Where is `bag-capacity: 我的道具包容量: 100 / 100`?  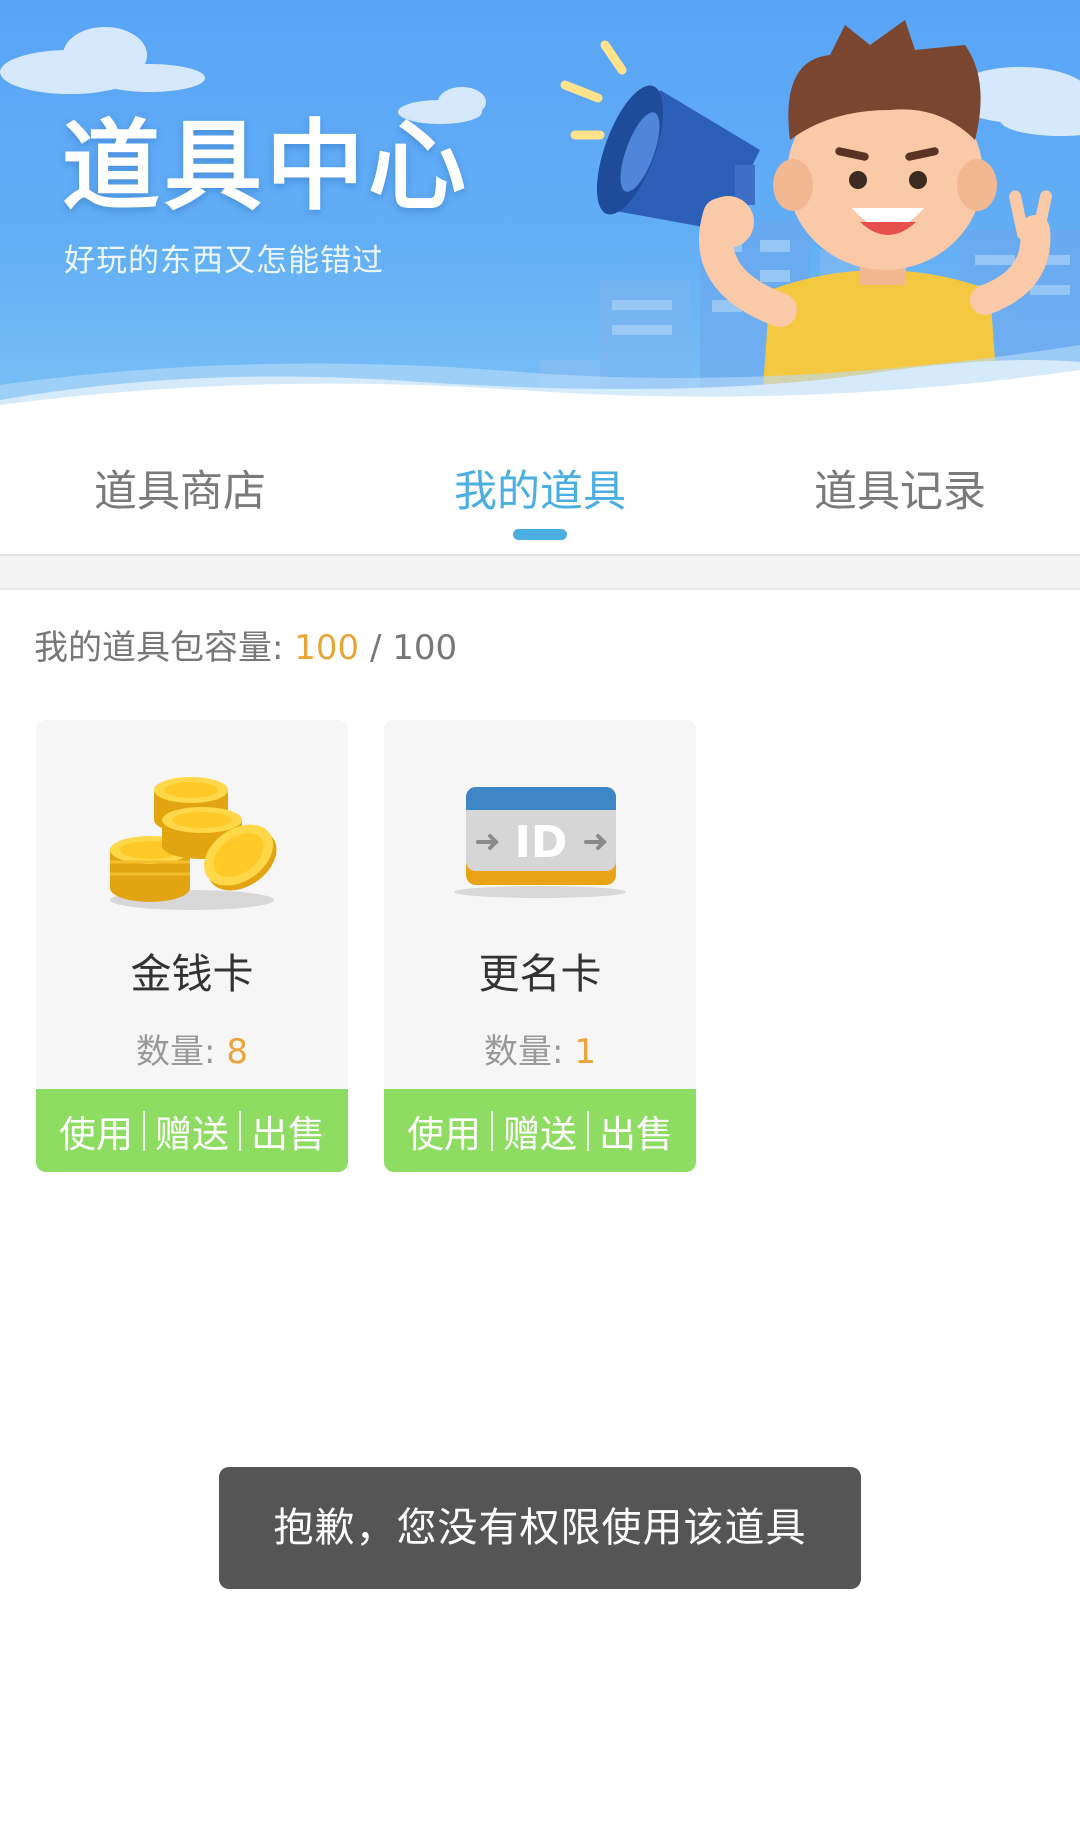 bag-capacity: 我的道具包容量: 100 / 100 is located at coordinates (245, 648).